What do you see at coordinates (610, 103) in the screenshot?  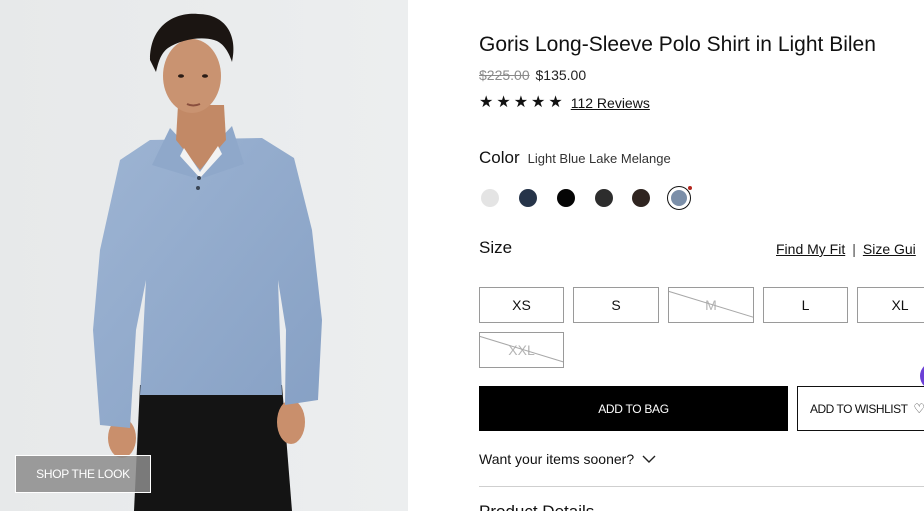 I see `reviews-link: 112 Reviews` at bounding box center [610, 103].